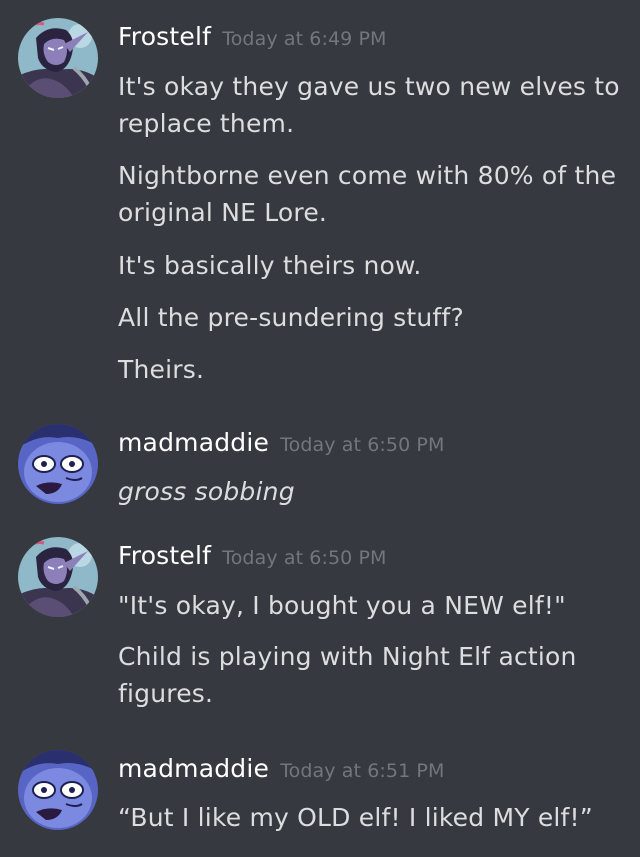 Image resolution: width=640 pixels, height=857 pixels. Describe the element at coordinates (270, 265) in the screenshot. I see `message-text: It's basically theirs now.` at that location.